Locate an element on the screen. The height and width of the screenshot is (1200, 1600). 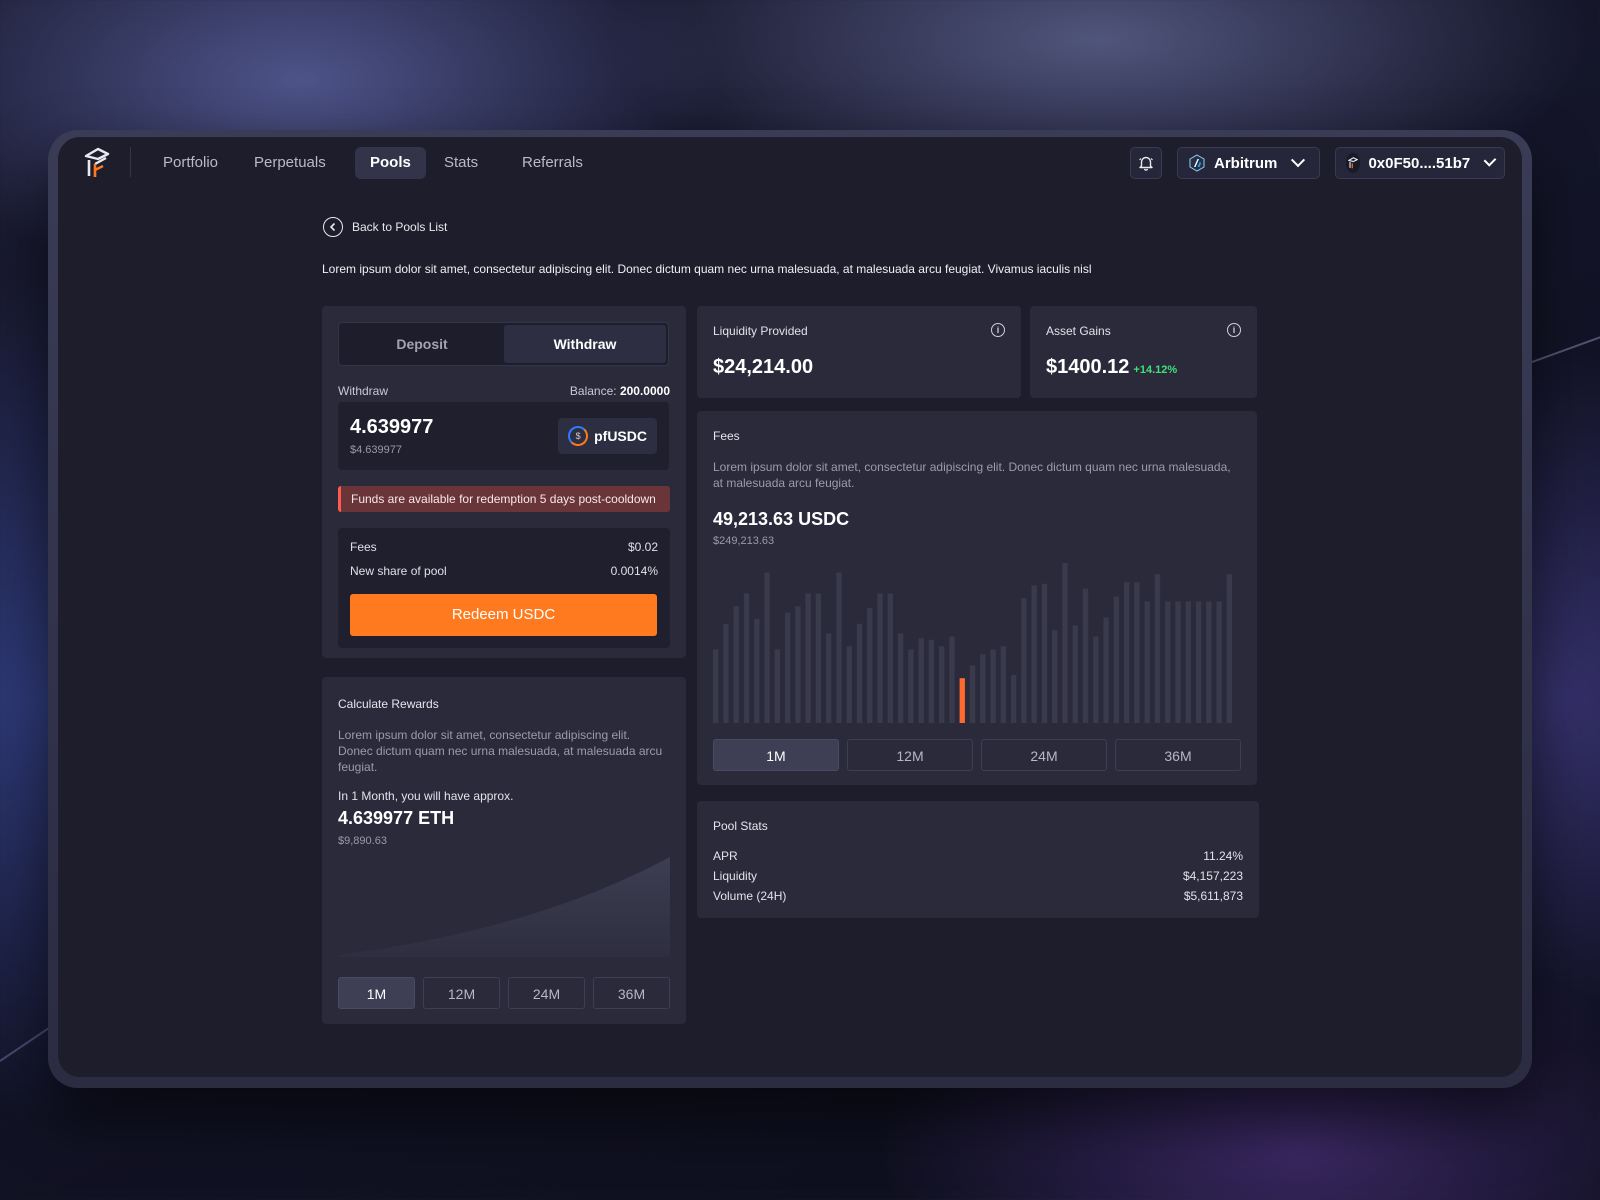
calc-period-text: In 1 Month, you will have approx. is located at coordinates (426, 796).